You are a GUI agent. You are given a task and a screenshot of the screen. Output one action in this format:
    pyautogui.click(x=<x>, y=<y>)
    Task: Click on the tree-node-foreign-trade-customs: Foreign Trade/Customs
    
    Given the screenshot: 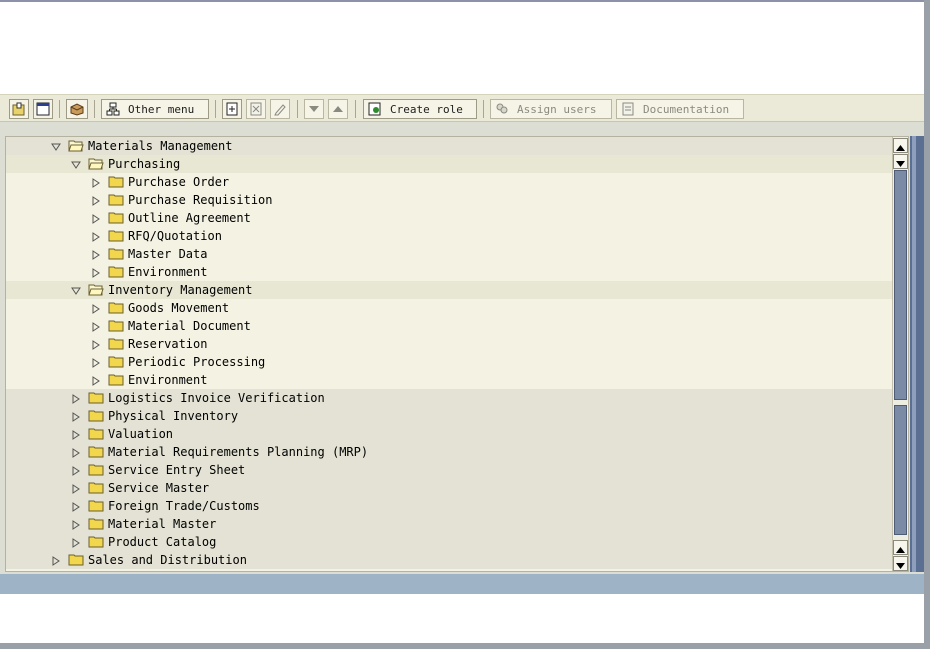 What is the action you would take?
    pyautogui.click(x=449, y=506)
    